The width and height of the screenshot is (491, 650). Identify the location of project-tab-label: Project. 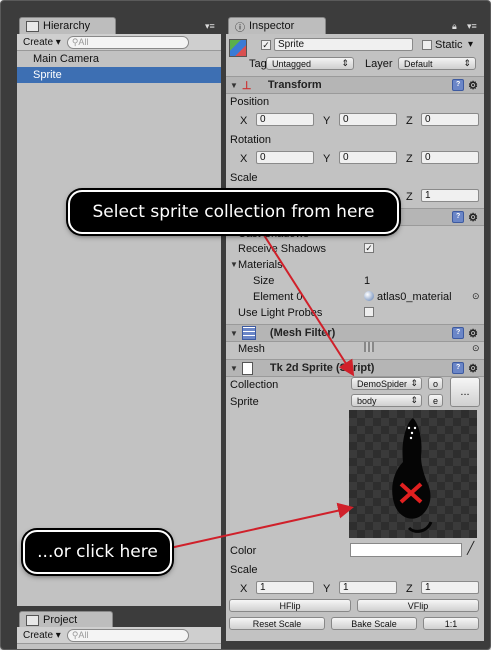
(60, 620).